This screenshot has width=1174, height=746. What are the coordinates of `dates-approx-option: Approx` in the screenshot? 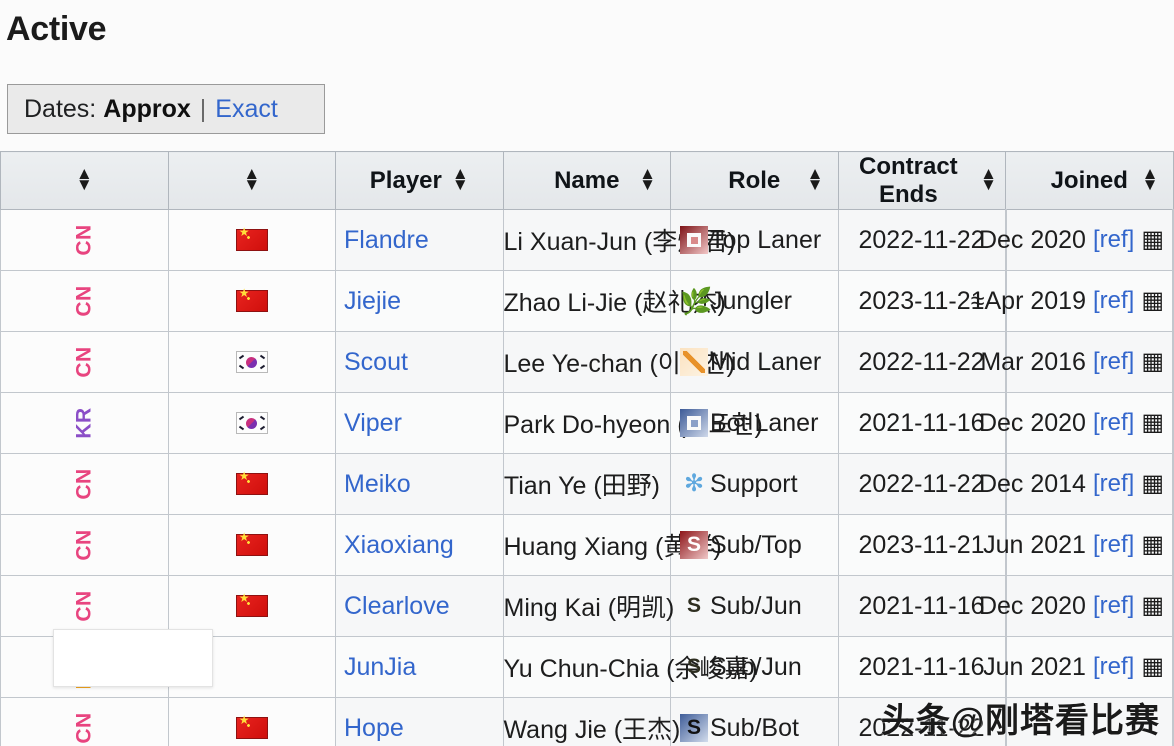 It's located at (147, 109).